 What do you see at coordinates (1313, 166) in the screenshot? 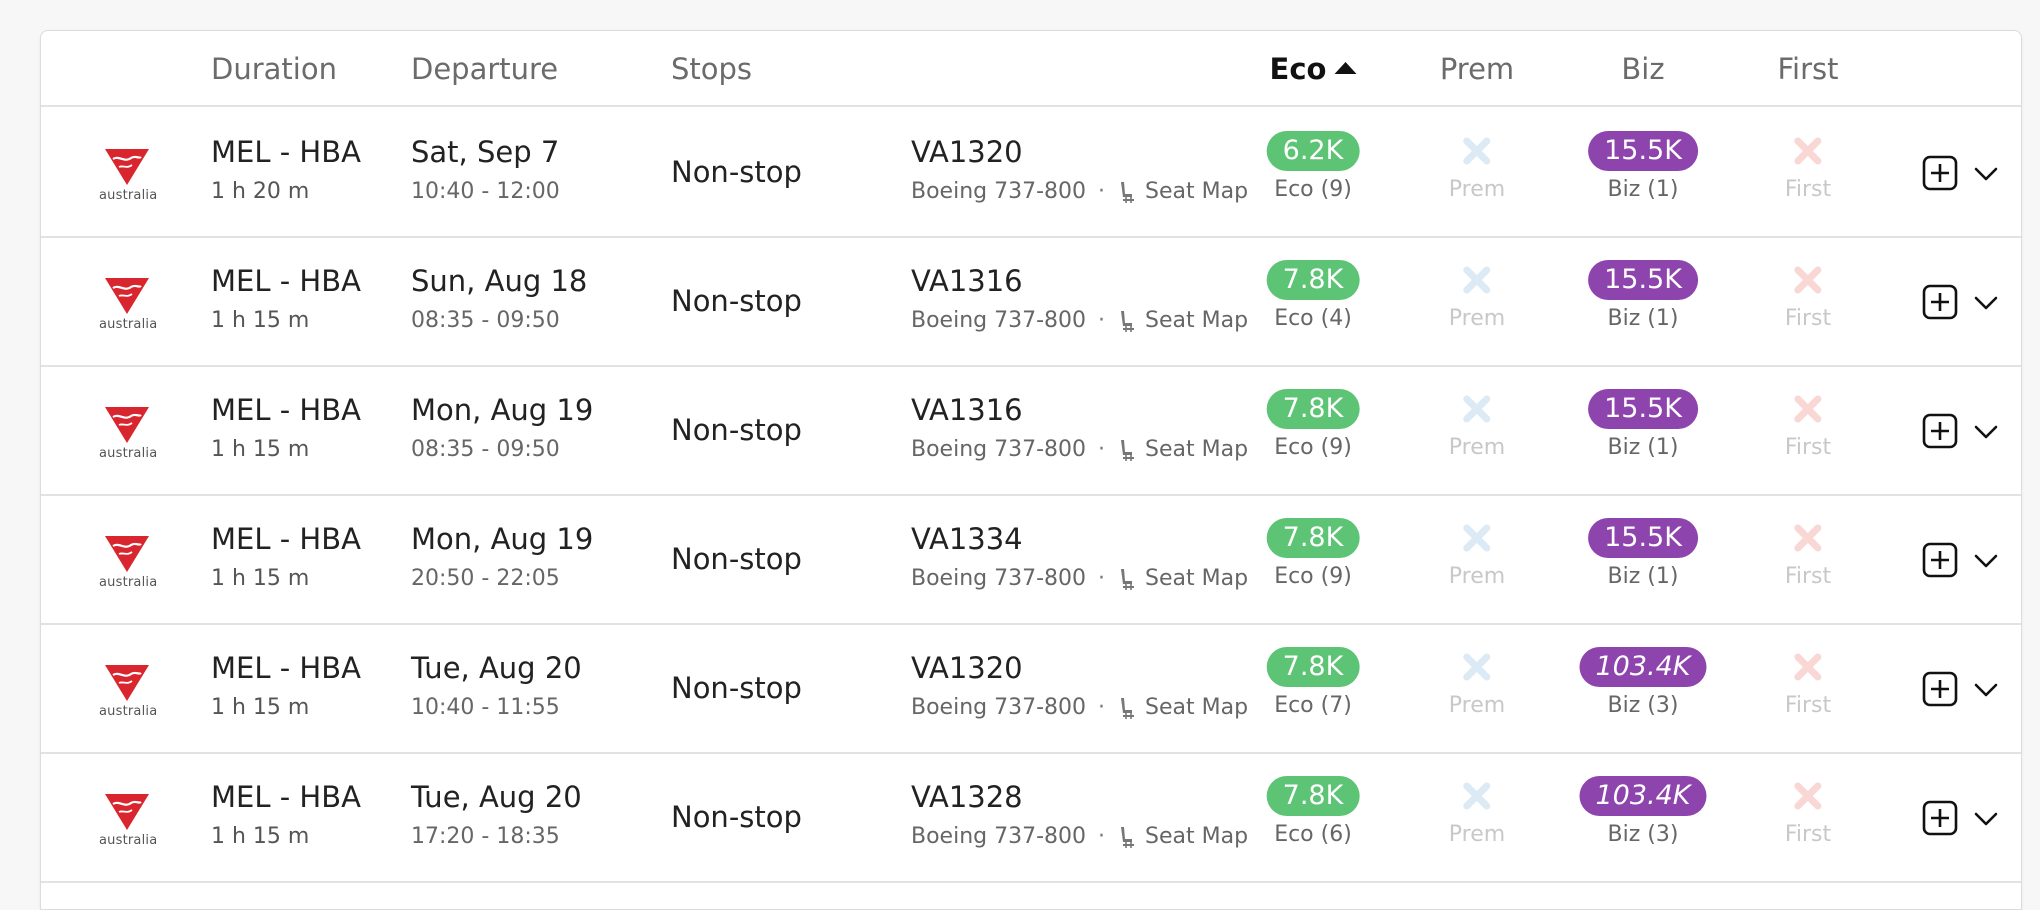
I see `eco-fare: 6.2K Eco (9)` at bounding box center [1313, 166].